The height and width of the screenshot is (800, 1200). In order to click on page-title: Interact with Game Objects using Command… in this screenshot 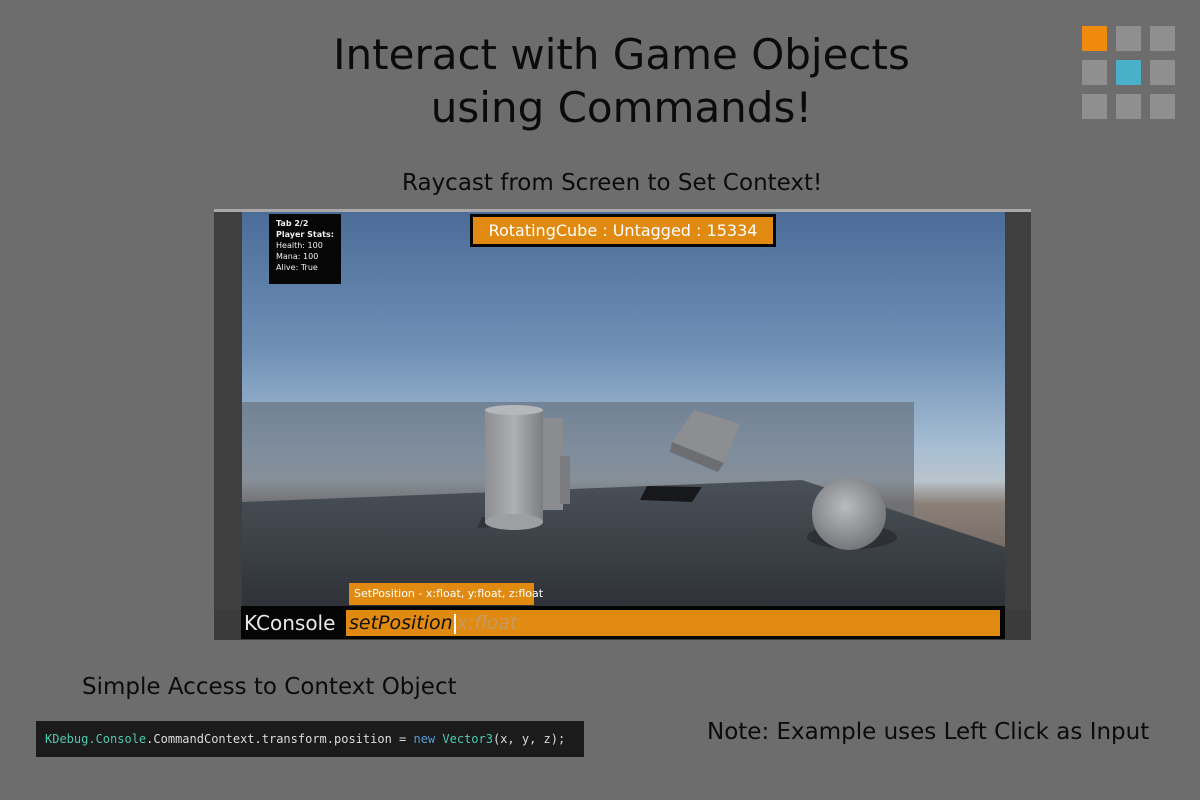, I will do `click(600, 81)`.